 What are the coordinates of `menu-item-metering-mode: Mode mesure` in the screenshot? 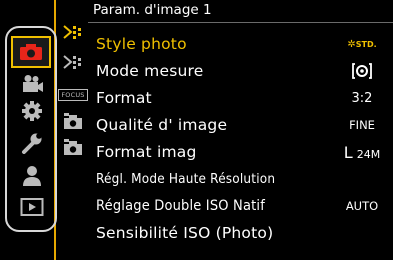 It's located at (241, 71).